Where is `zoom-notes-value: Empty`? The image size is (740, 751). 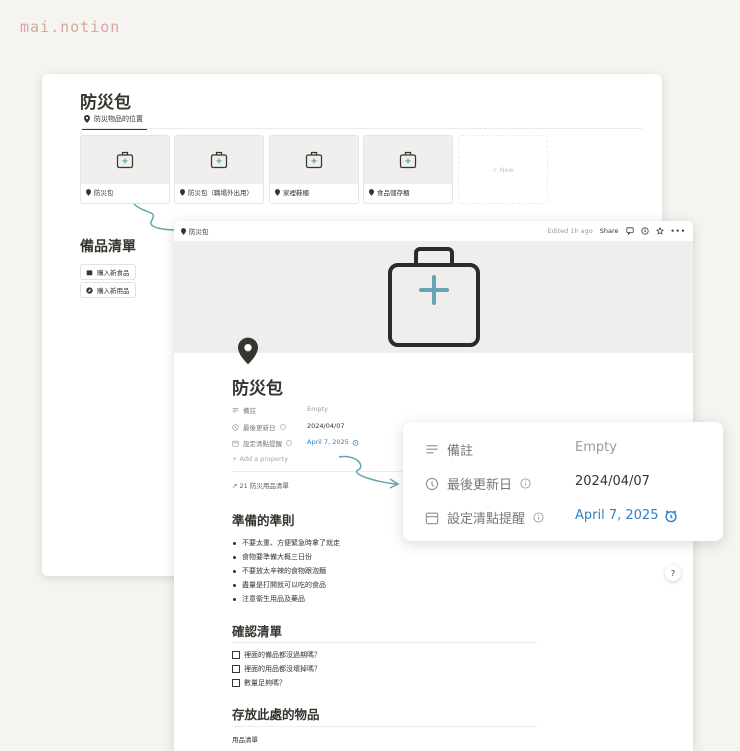
zoom-notes-value: Empty is located at coordinates (596, 447).